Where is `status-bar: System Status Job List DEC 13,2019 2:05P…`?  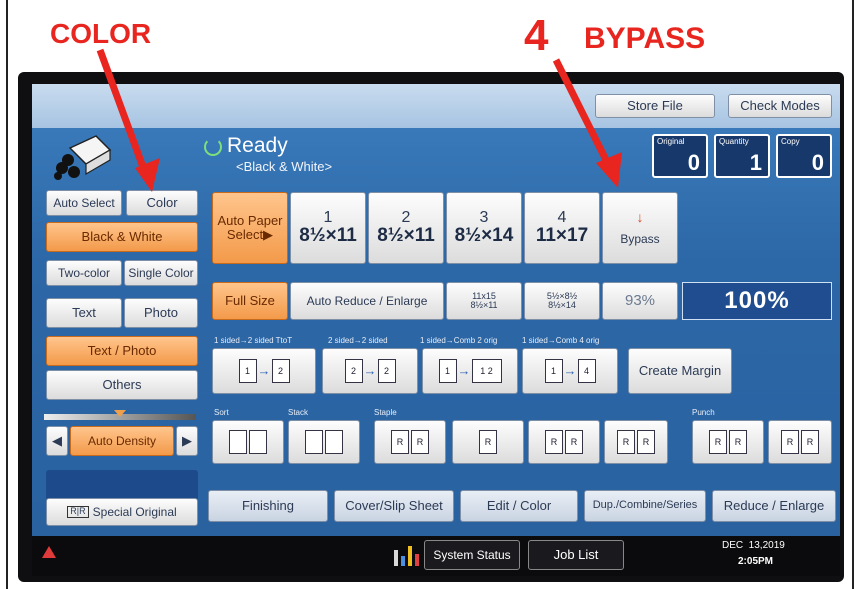 status-bar: System Status Job List DEC 13,2019 2:05P… is located at coordinates (436, 556).